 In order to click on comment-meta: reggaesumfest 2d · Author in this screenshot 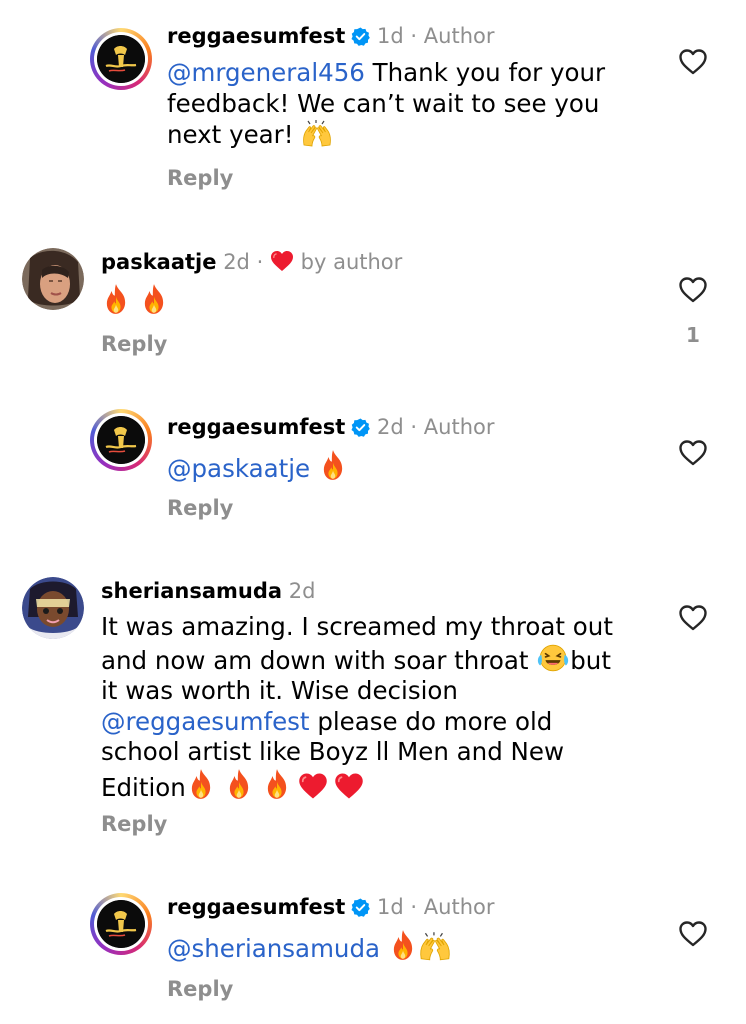, I will do `click(330, 427)`.